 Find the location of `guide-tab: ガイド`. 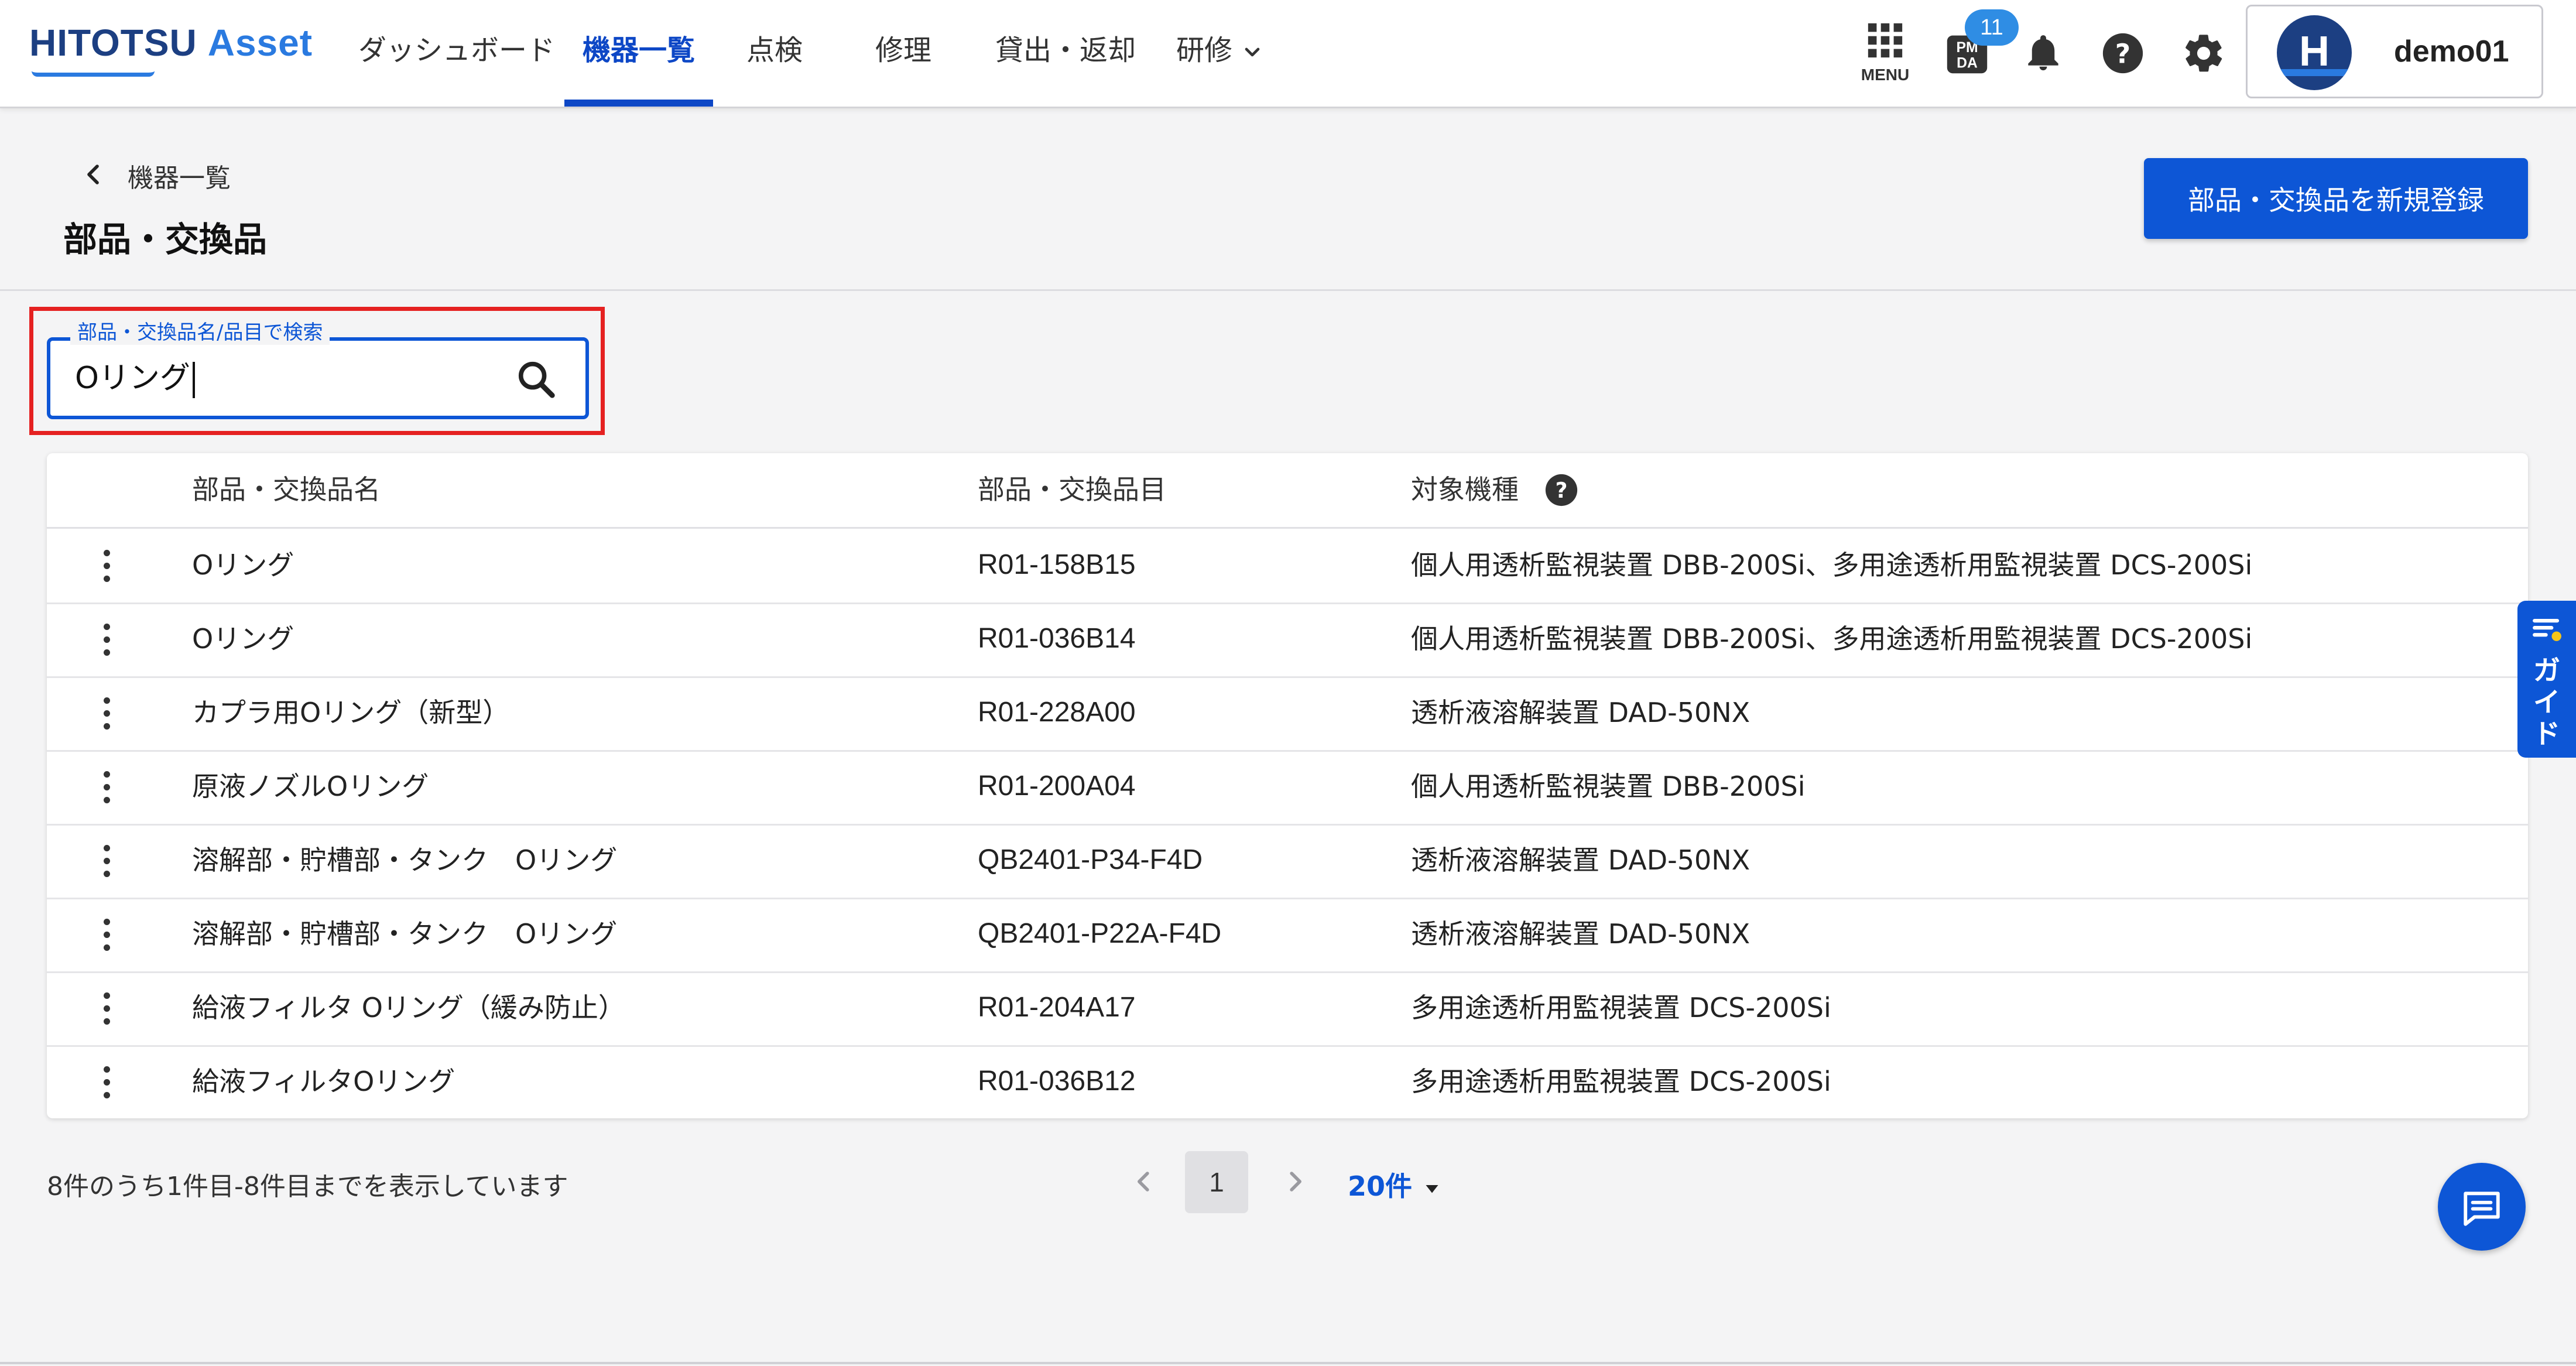

guide-tab: ガイド is located at coordinates (2546, 679).